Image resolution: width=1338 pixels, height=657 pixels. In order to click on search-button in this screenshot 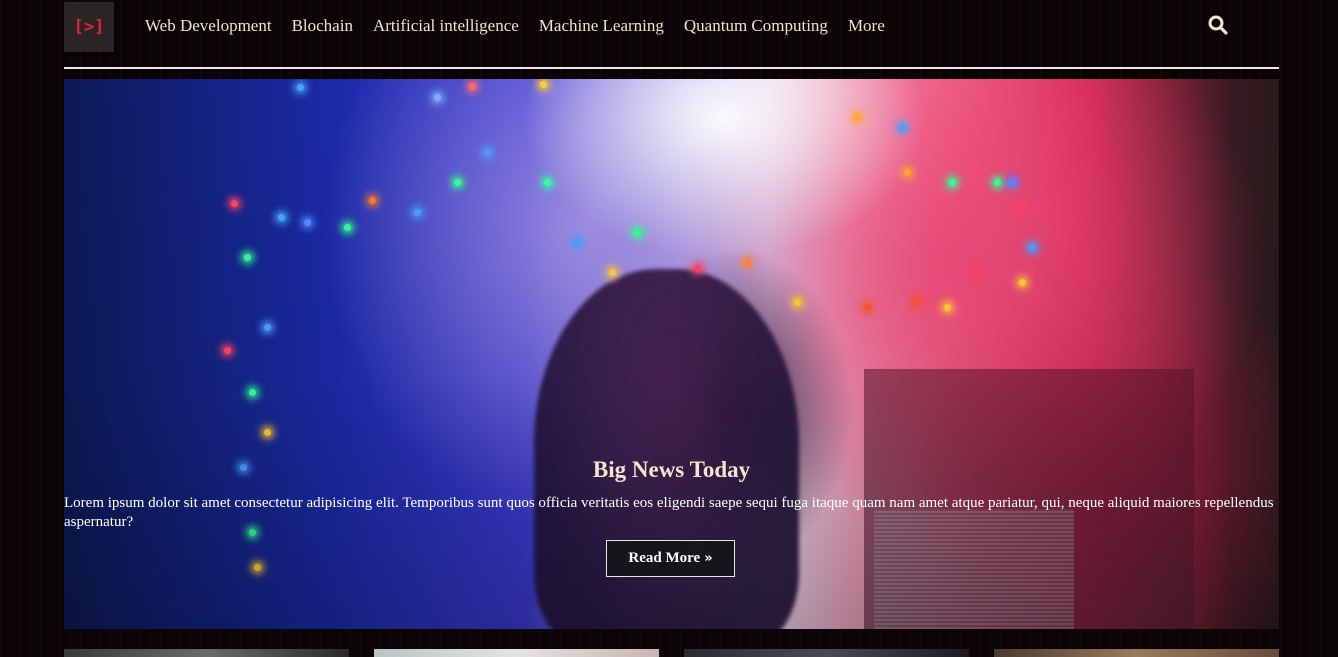, I will do `click(1218, 25)`.